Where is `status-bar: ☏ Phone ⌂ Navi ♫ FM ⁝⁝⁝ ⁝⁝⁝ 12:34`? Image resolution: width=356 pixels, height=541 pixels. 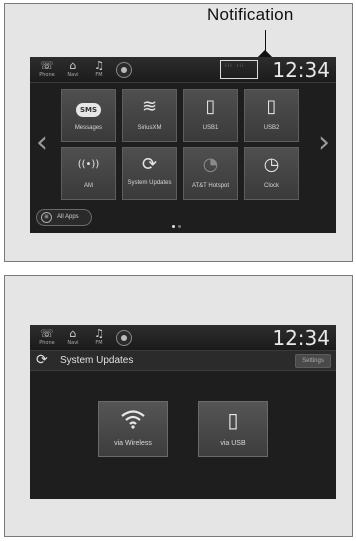
status-bar: ☏ Phone ⌂ Navi ♫ FM ⁝⁝⁝ ⁝⁝⁝ 12:34 is located at coordinates (183, 70).